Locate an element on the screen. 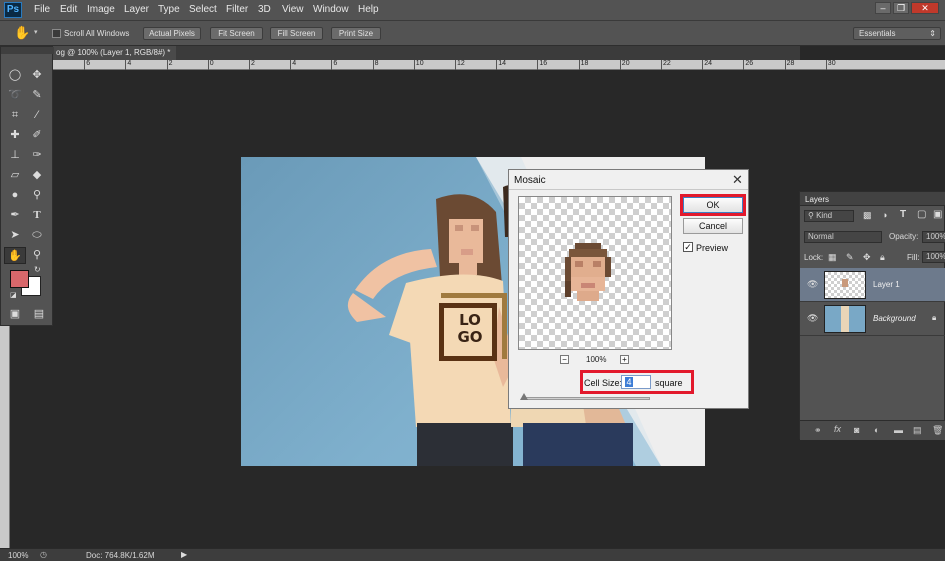  screen-mode-icon: ▤ is located at coordinates (39, 314).